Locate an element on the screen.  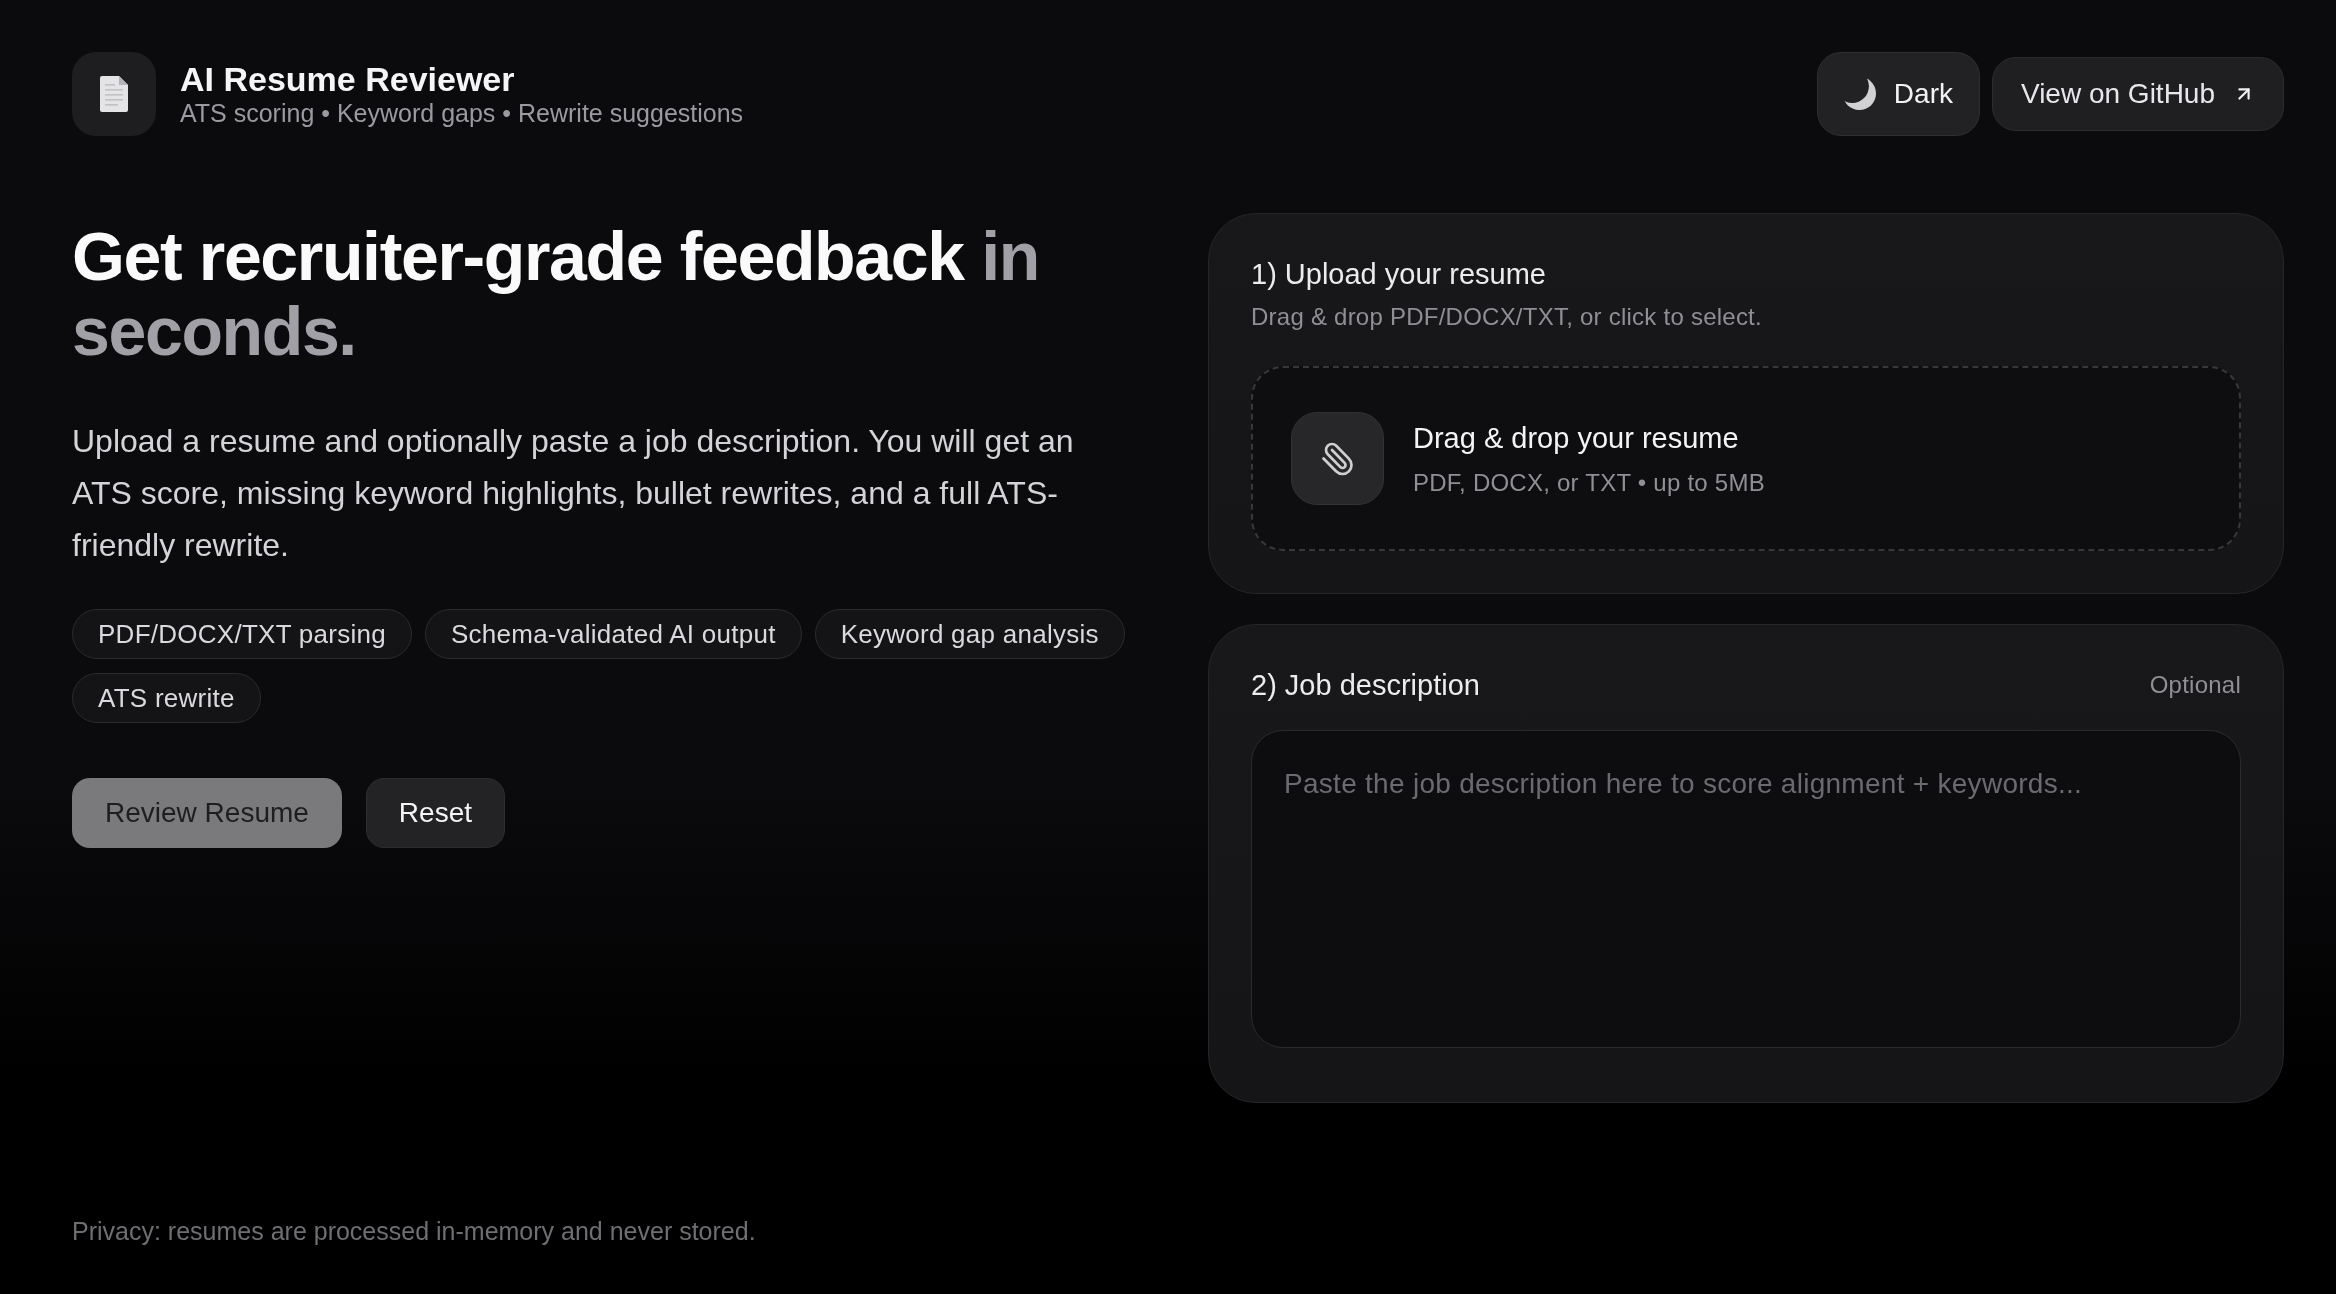
upload-dropzone: Drag & drop your resume PDF, DOCX, or TXT • up to 5MB is located at coordinates (1746, 458).